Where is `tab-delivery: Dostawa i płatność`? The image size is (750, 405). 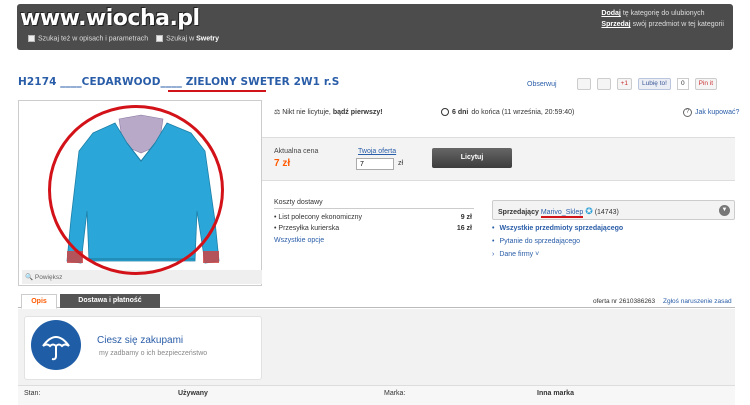 tab-delivery: Dostawa i płatność is located at coordinates (110, 301).